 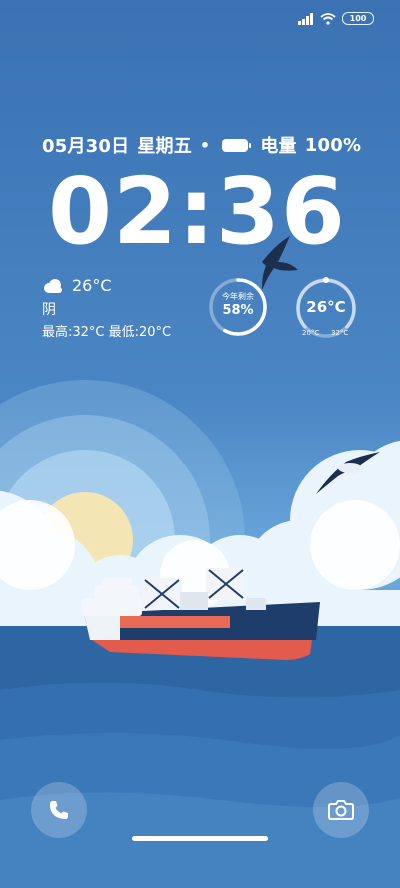 What do you see at coordinates (106, 308) in the screenshot?
I see `weather-summary: 26°C 阴 最高:32°C 最低:20°C` at bounding box center [106, 308].